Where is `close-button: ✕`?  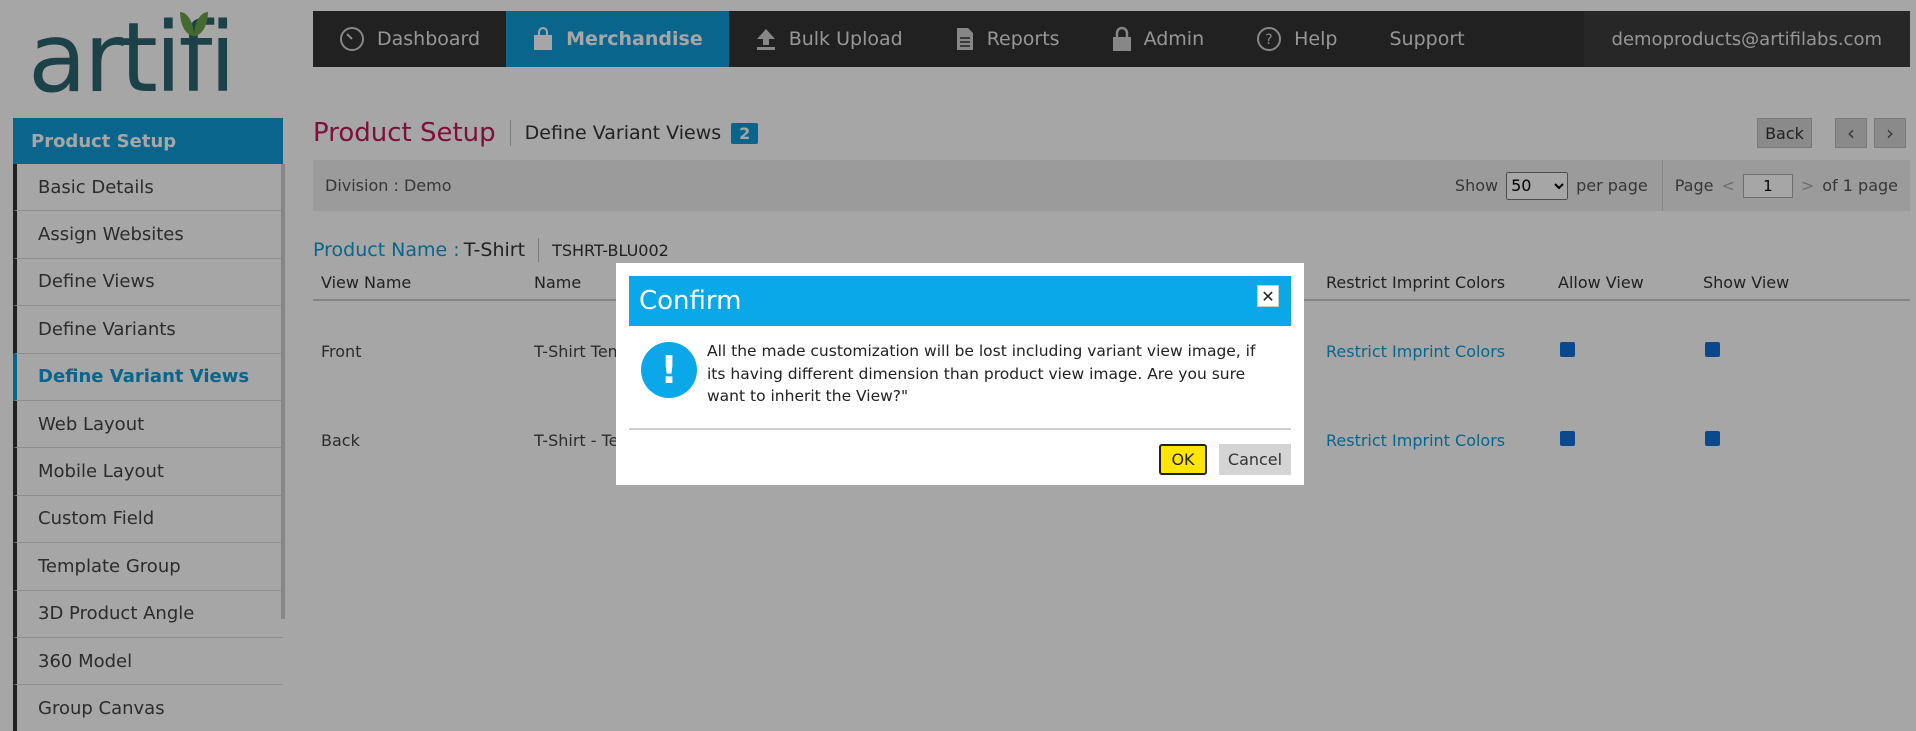
close-button: ✕ is located at coordinates (1268, 296).